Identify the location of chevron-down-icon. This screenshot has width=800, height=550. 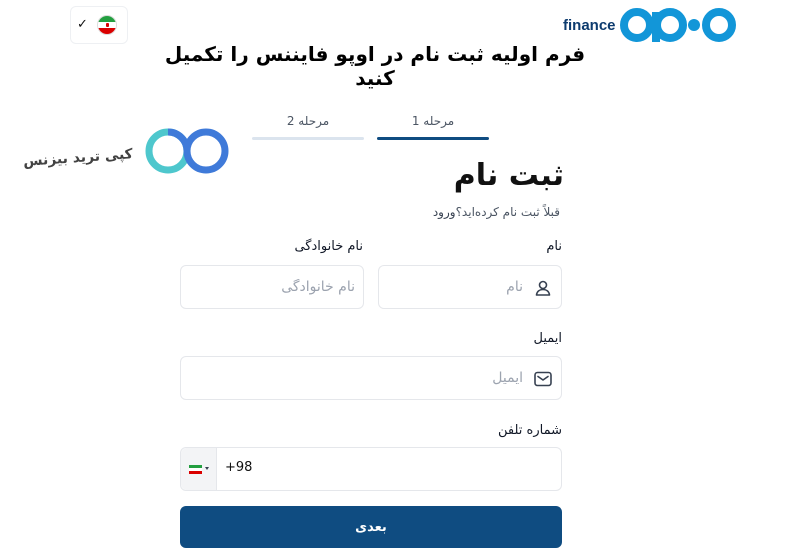
(207, 468).